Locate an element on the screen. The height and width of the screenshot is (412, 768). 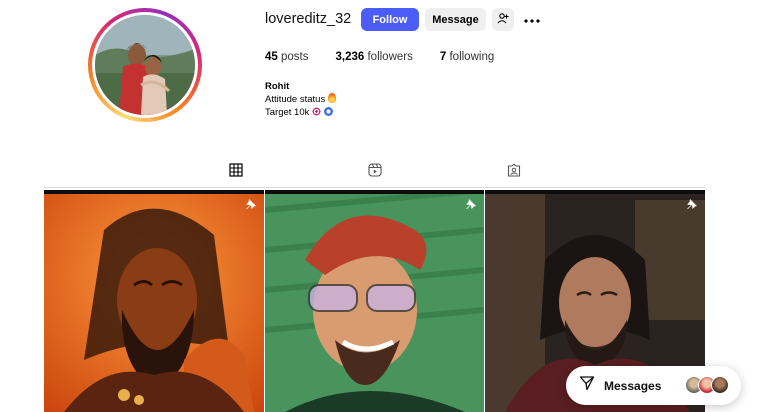
profile-bio: Rohit Attitude status Target 10k is located at coordinates (301, 99).